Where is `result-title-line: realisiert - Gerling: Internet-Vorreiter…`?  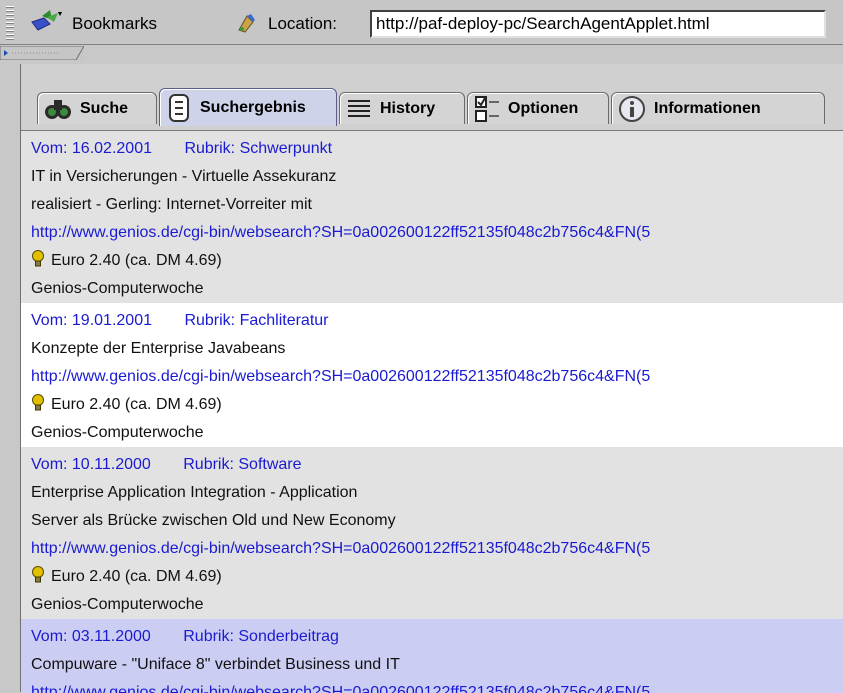
result-title-line: realisiert - Gerling: Internet-Vorreiter… is located at coordinates (171, 204).